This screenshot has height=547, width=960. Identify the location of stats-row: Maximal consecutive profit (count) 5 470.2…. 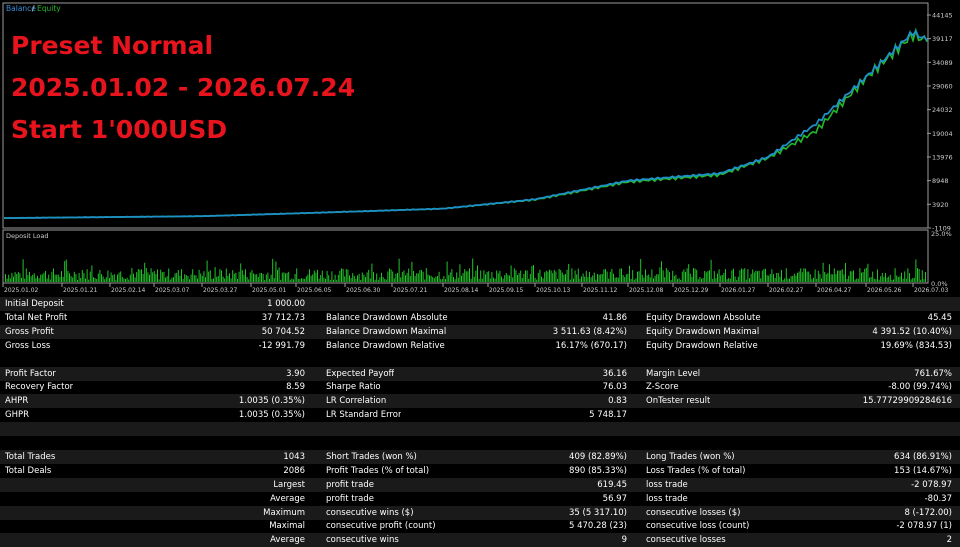
(480, 526).